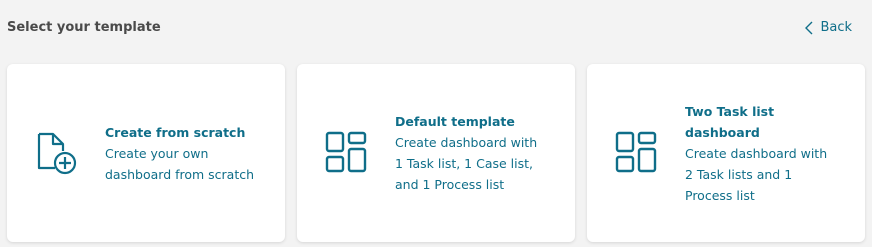 Image resolution: width=872 pixels, height=247 pixels. What do you see at coordinates (730, 121) in the screenshot?
I see `template-name: Two Task list dashboard` at bounding box center [730, 121].